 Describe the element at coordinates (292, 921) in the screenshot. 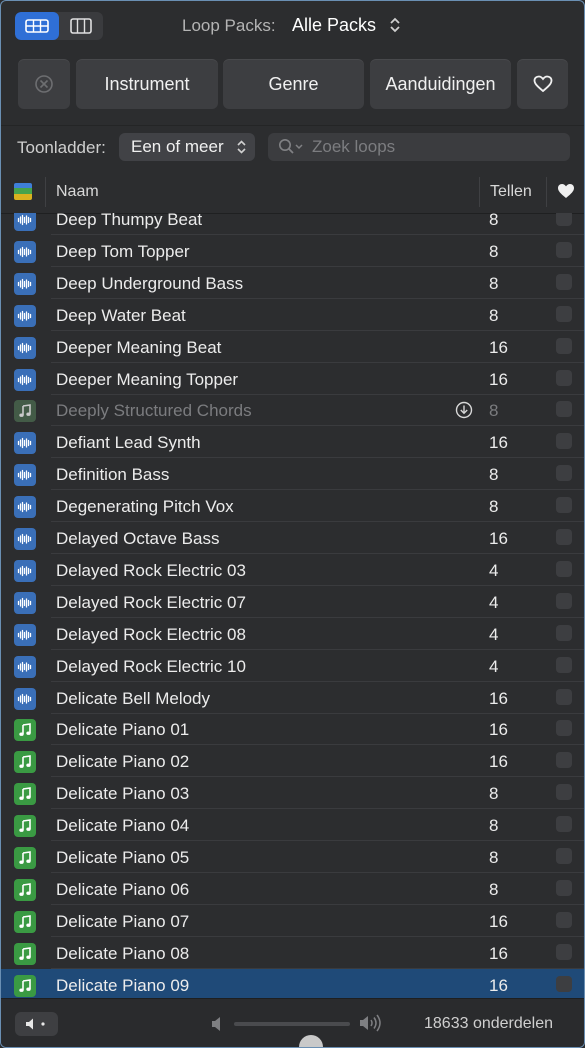

I see `table-row: Delicate Piano 07 16` at that location.